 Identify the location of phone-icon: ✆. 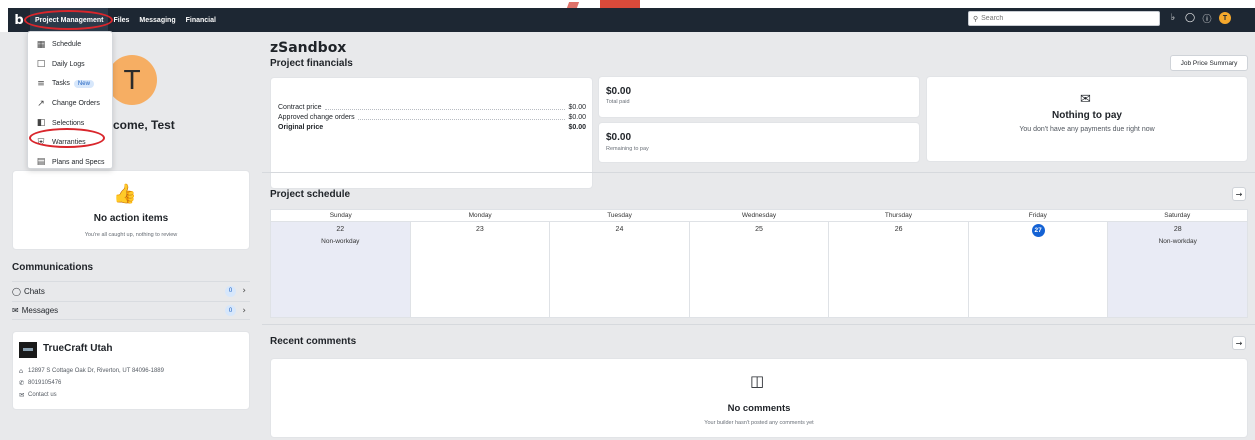
(22, 383).